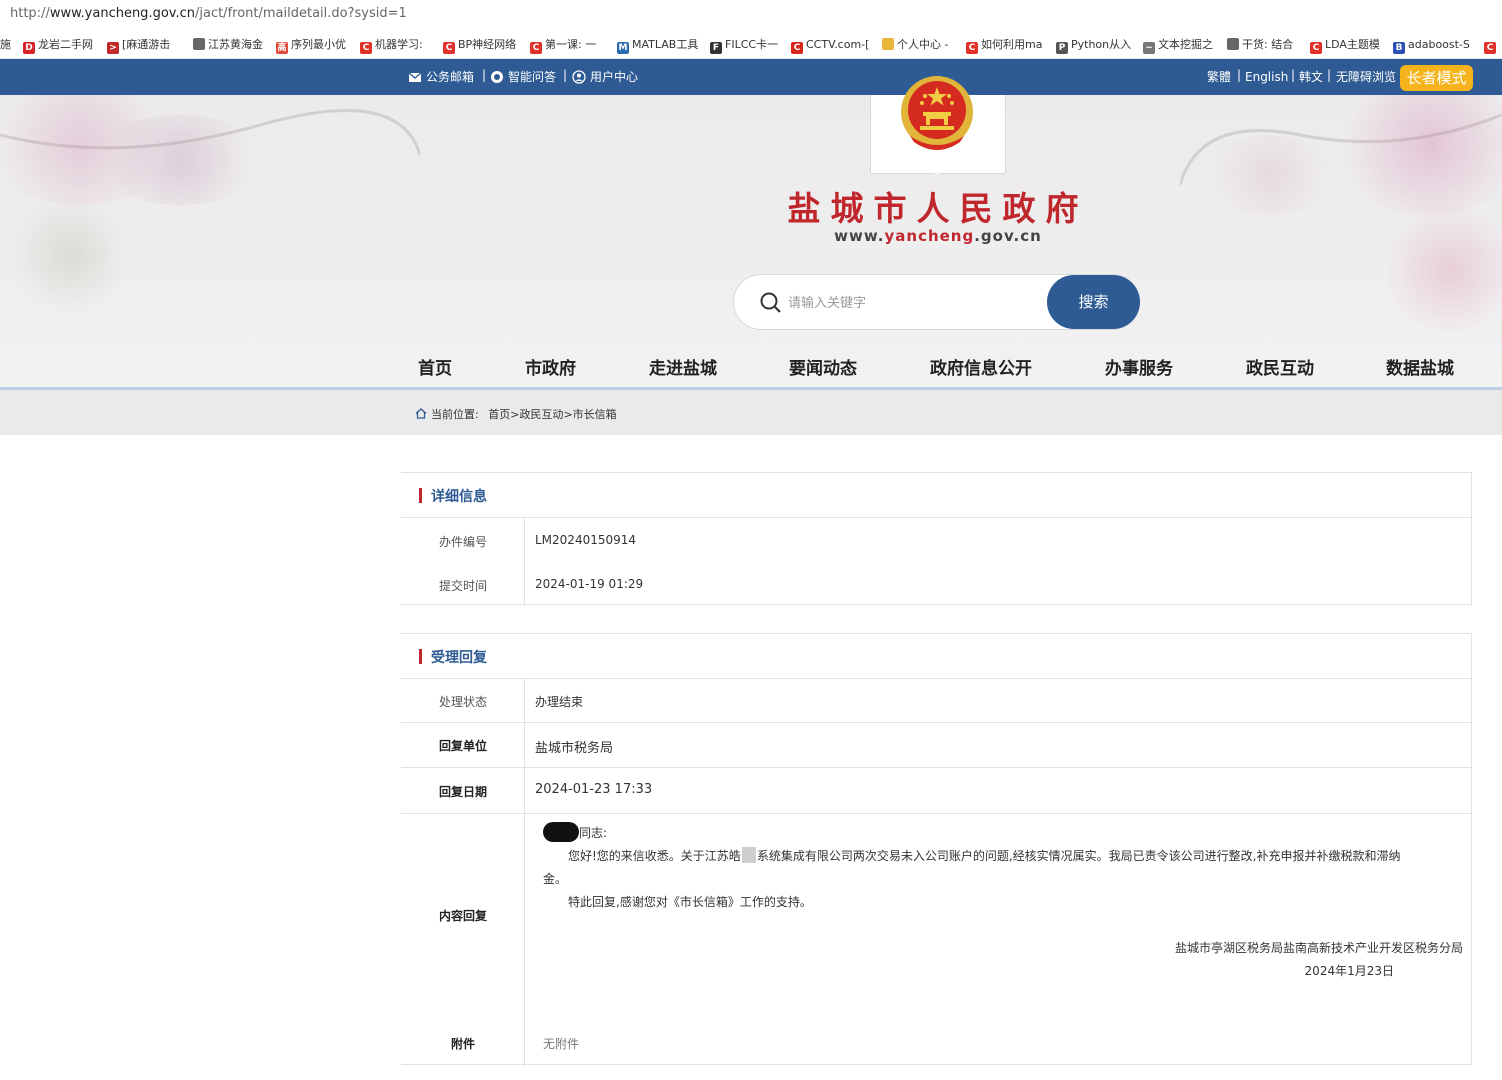 The image size is (1502, 1080). What do you see at coordinates (462, 542) in the screenshot?
I see `case-number-label: 办件编号` at bounding box center [462, 542].